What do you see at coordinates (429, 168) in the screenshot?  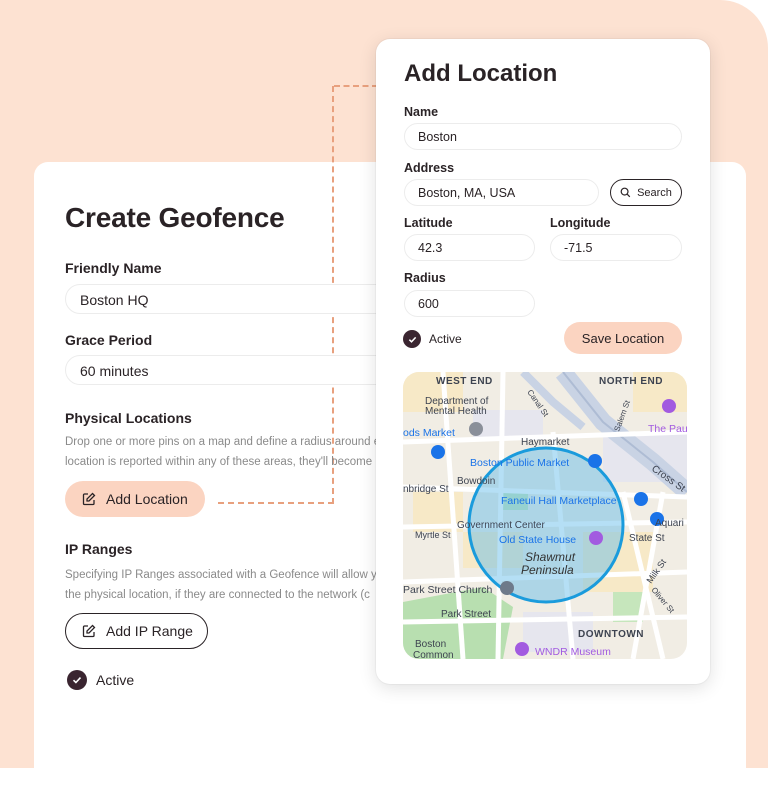 I see `address-label: Address` at bounding box center [429, 168].